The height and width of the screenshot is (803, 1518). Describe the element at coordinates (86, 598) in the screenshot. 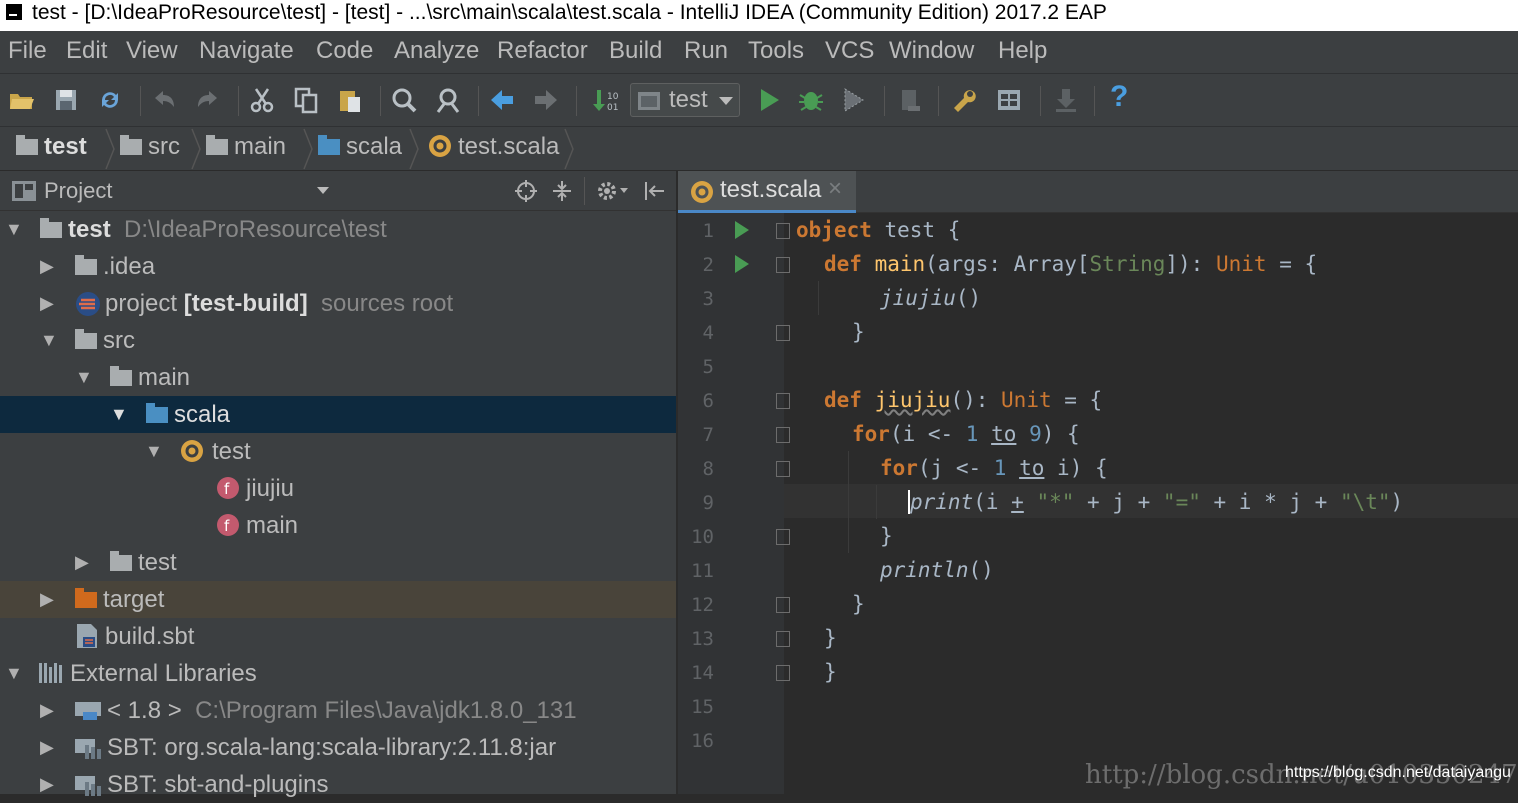

I see `excluded-folder-icon` at that location.